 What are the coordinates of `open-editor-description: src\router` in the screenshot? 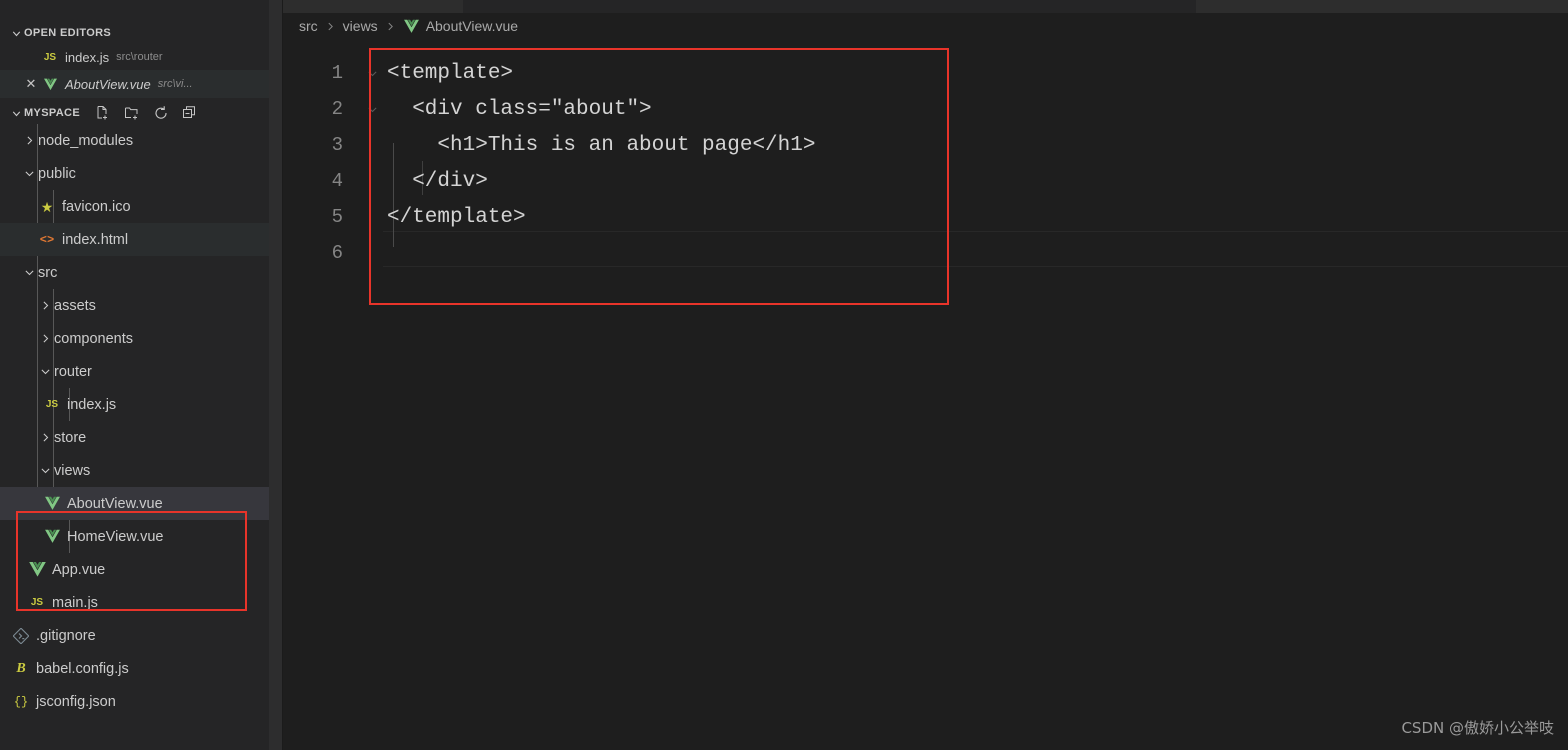 It's located at (139, 57).